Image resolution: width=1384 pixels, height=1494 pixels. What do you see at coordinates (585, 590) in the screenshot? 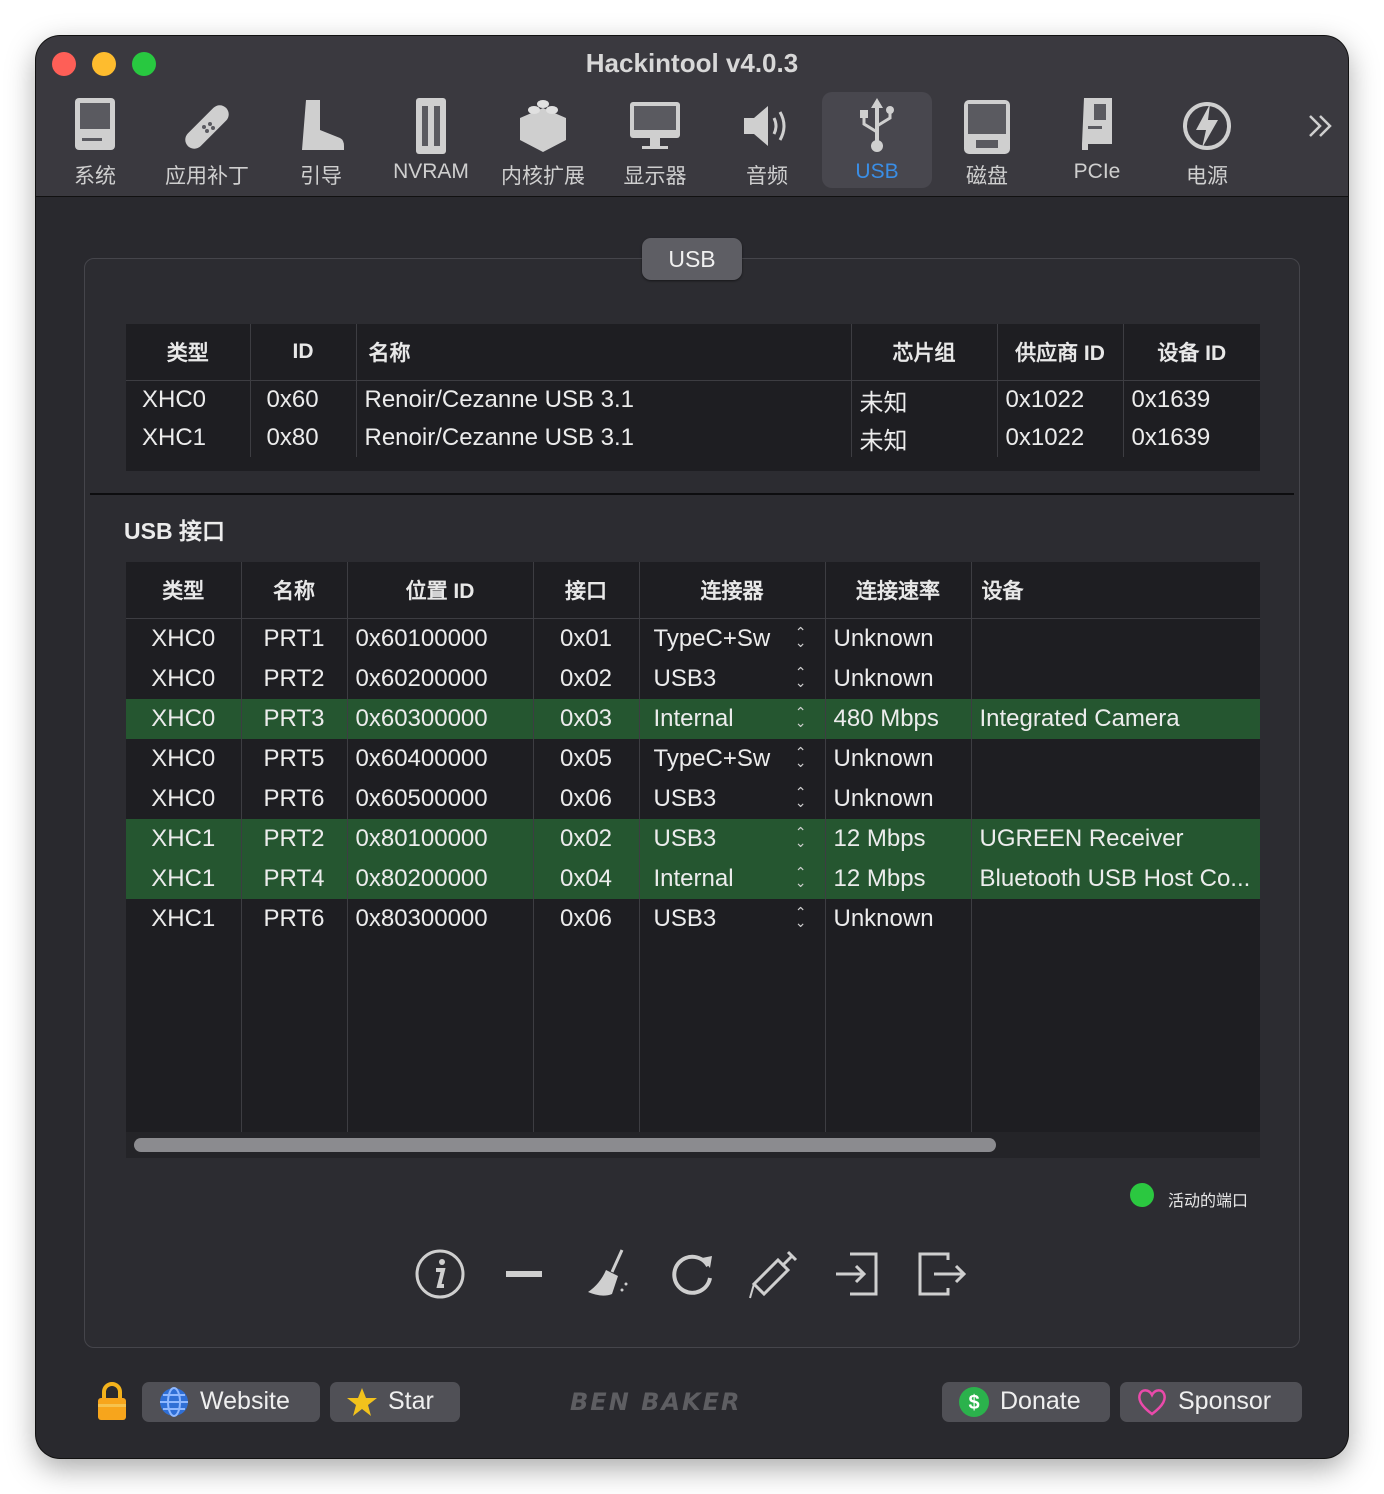
I see `column-header: 接口` at bounding box center [585, 590].